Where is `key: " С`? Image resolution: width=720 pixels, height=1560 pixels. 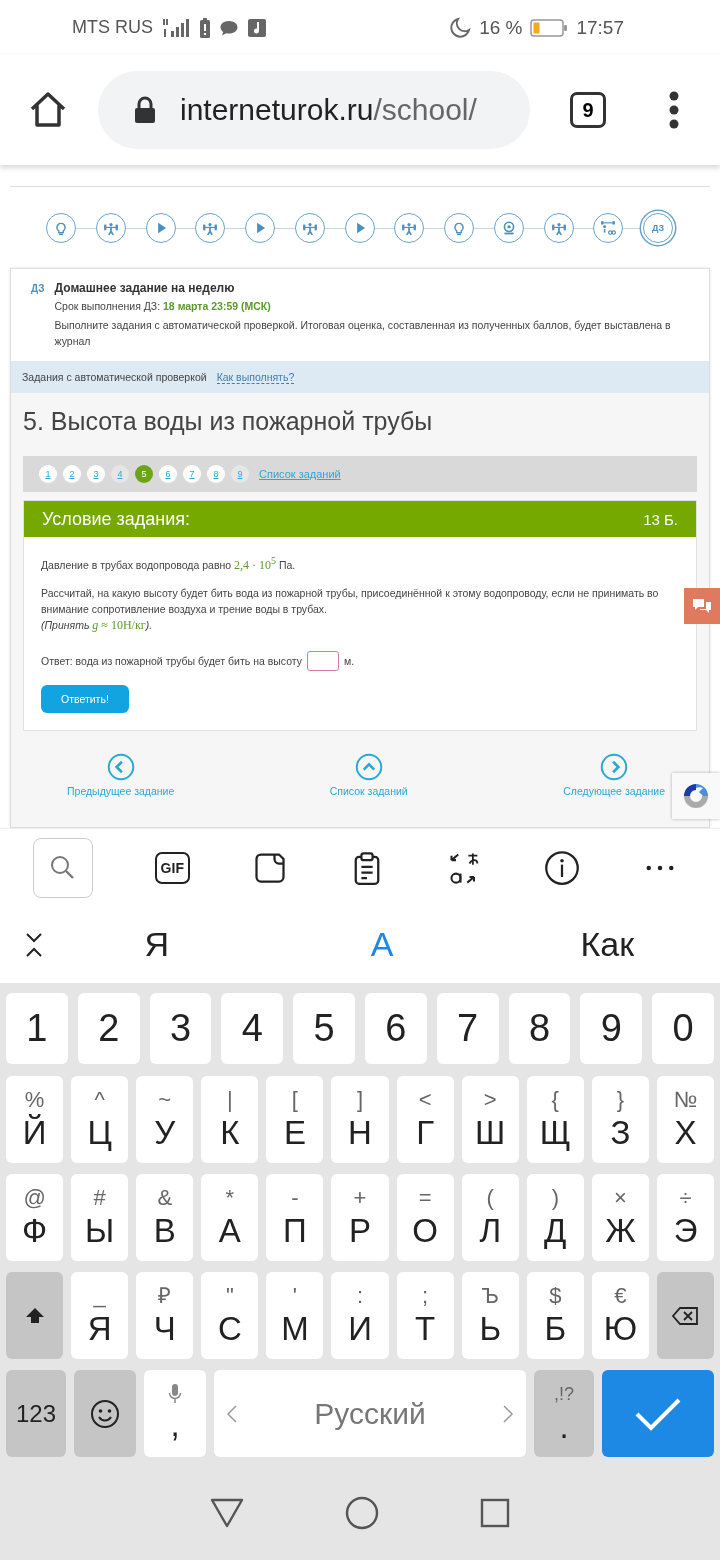
key: " С is located at coordinates (230, 1315).